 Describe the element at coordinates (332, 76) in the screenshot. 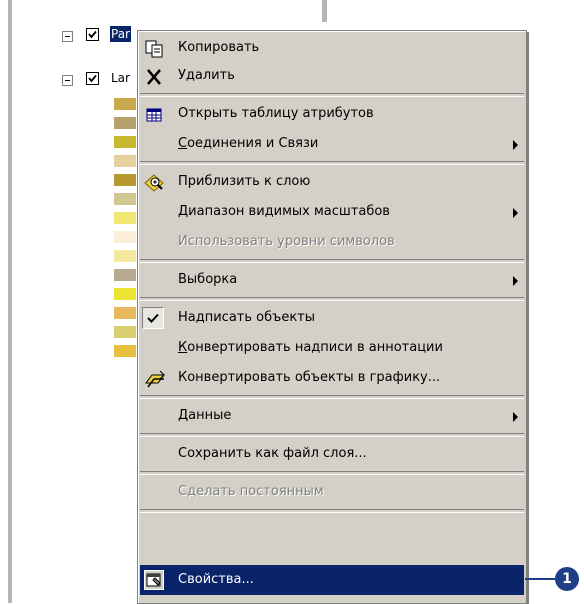

I see `menu-item-delete: Удалить` at that location.